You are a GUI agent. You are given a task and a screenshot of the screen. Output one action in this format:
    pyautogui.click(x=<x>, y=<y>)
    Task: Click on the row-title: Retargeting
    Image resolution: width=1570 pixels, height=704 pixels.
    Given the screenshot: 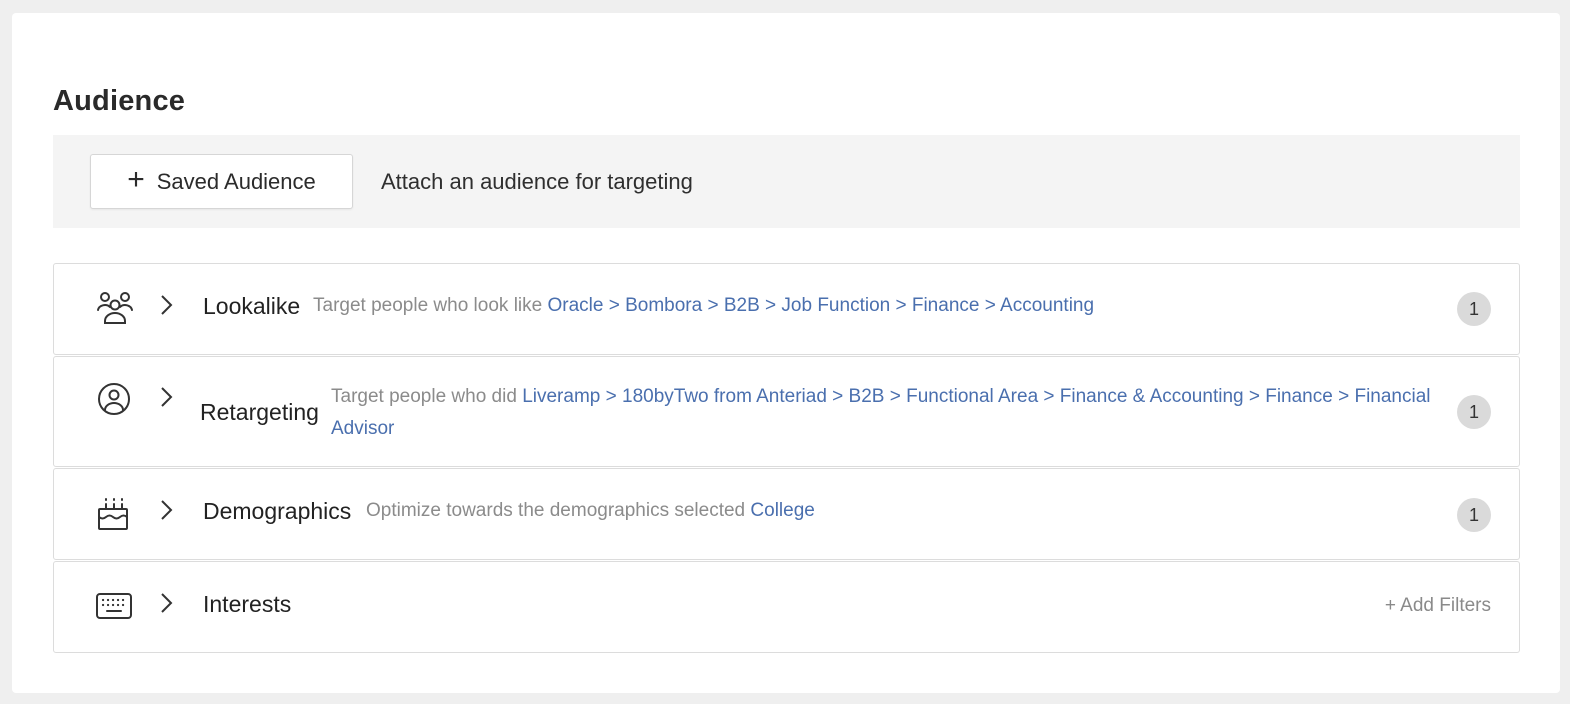 What is the action you would take?
    pyautogui.click(x=259, y=412)
    